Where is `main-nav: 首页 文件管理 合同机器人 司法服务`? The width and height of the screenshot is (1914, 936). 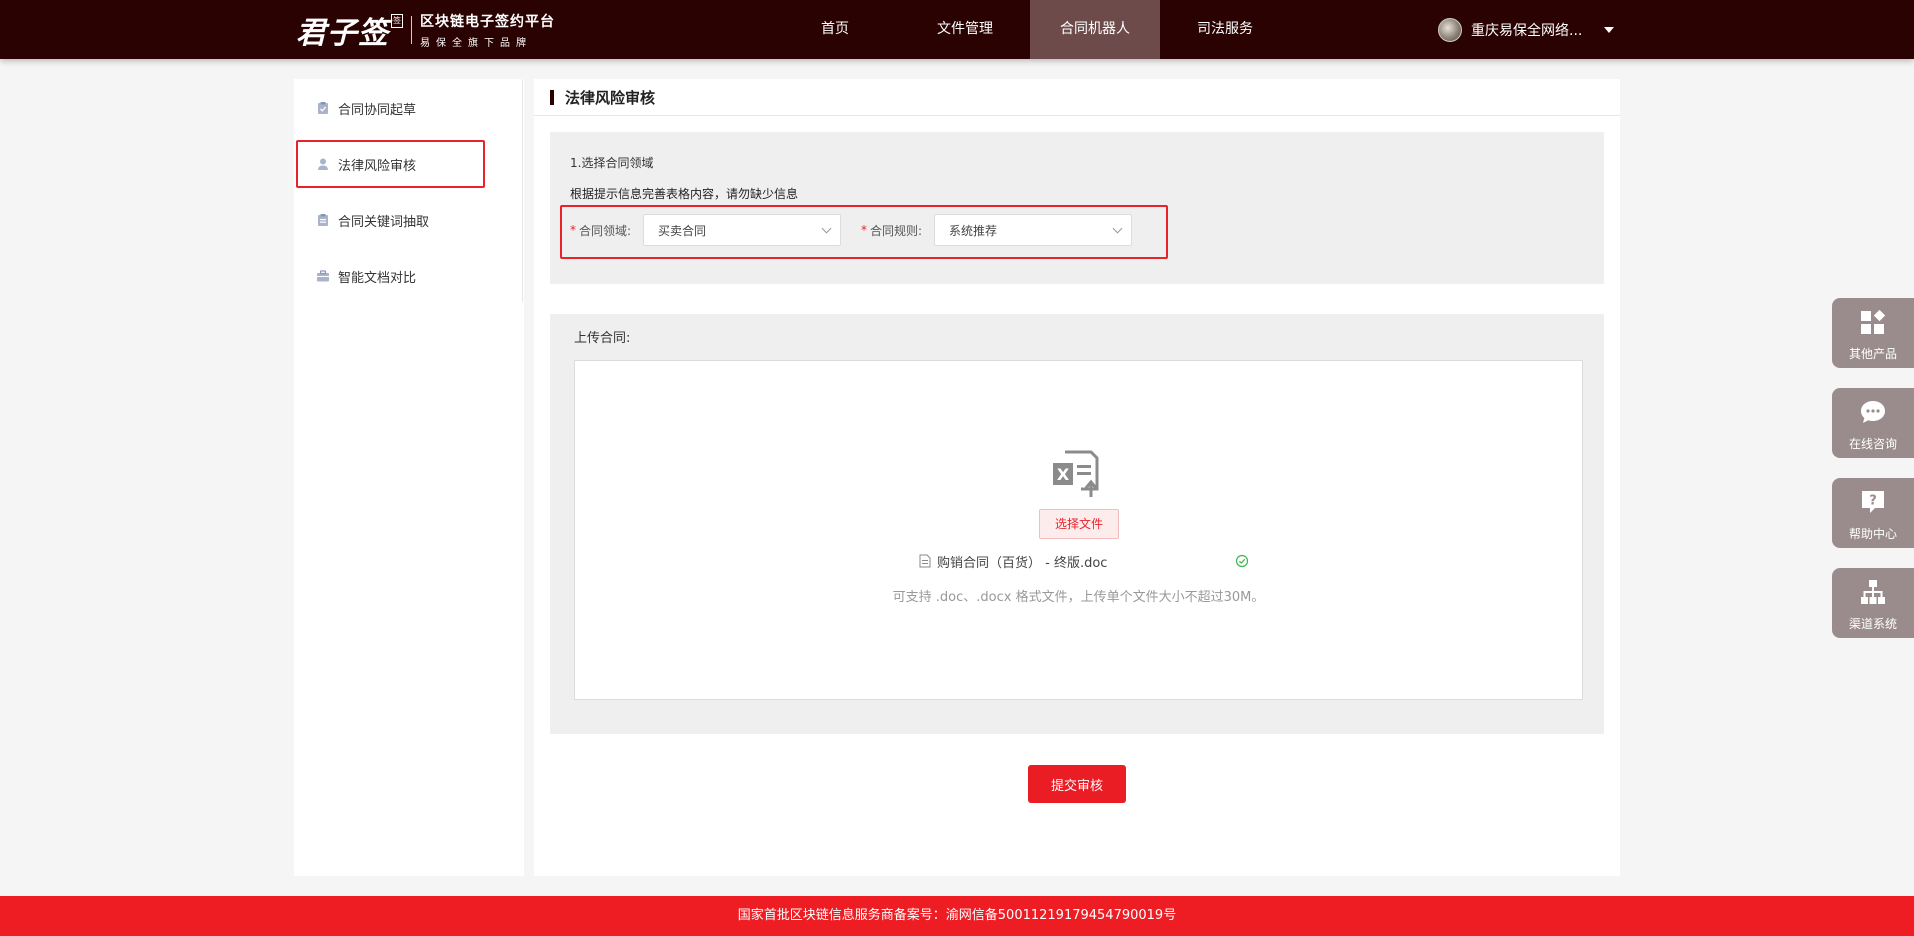 main-nav: 首页 文件管理 合同机器人 司法服务 is located at coordinates (1030, 29).